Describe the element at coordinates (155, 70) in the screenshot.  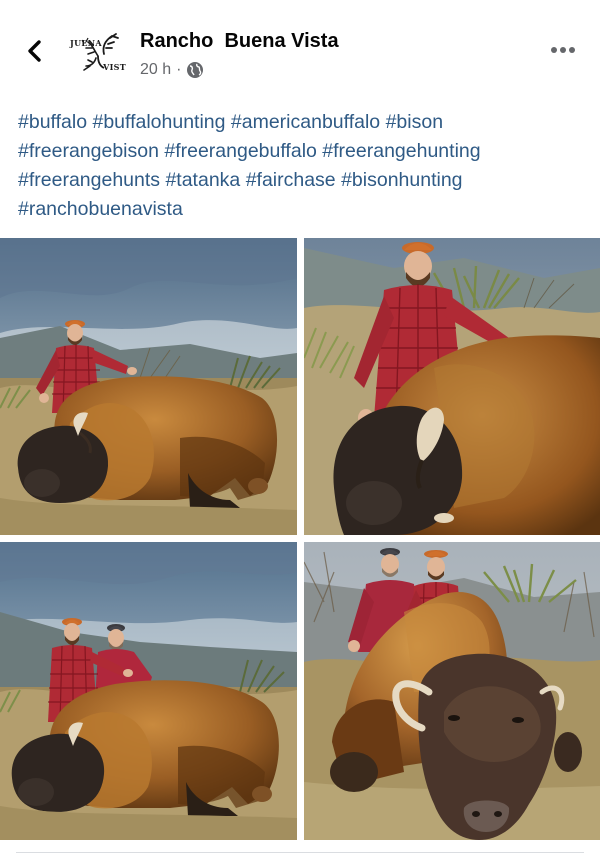
I see `post-time: 20 h` at that location.